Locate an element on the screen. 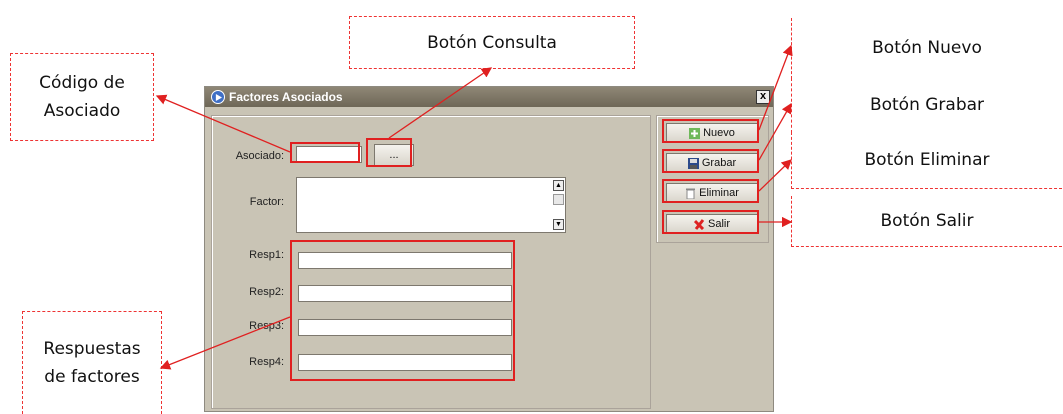 This screenshot has height=414, width=1063. save-icon is located at coordinates (693, 163).